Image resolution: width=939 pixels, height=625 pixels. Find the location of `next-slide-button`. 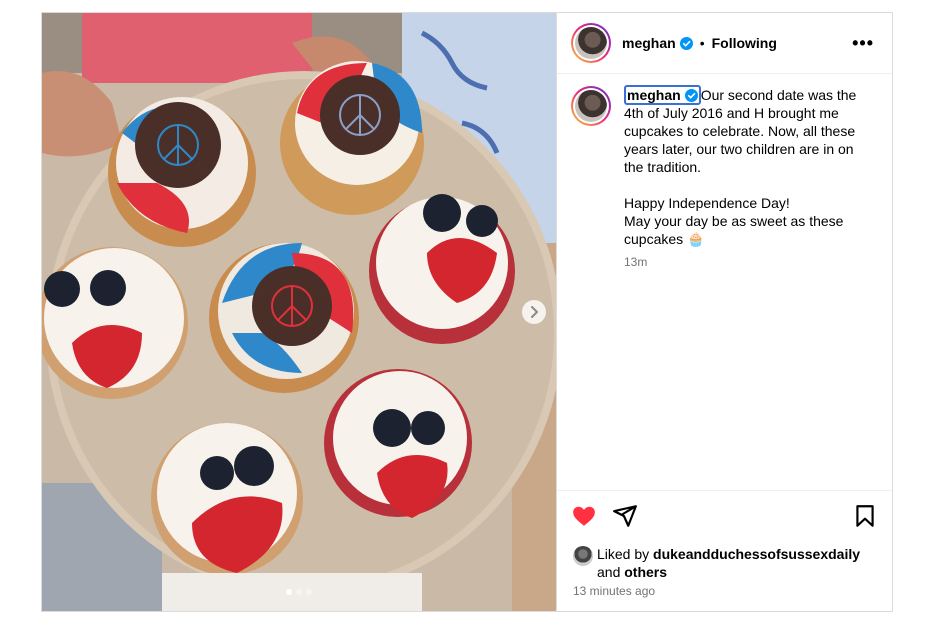

next-slide-button is located at coordinates (534, 312).